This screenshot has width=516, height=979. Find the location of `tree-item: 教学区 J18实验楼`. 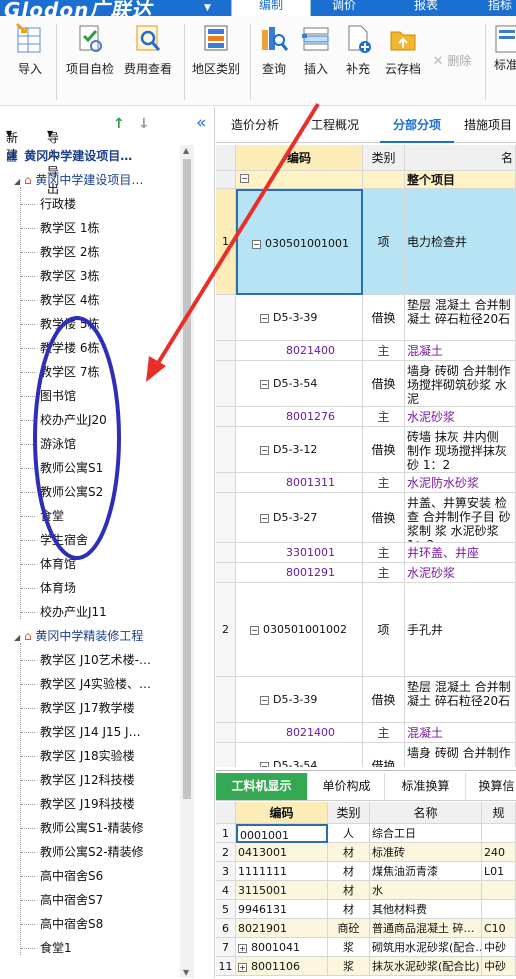

tree-item: 教学区 J18实验楼 is located at coordinates (87, 756).